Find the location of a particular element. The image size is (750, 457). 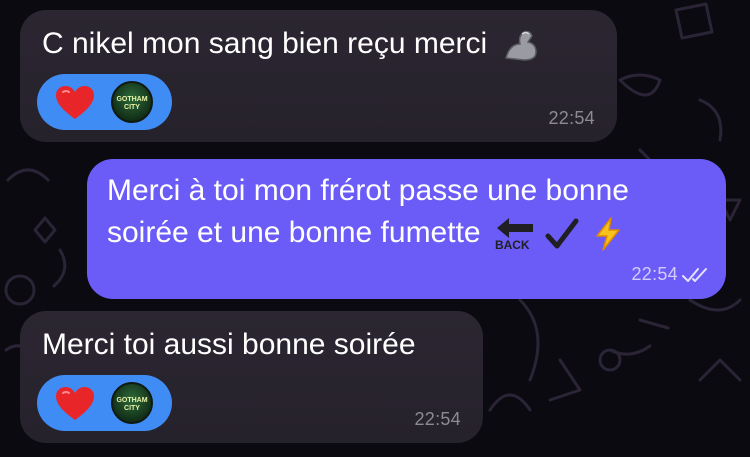

message-text: C nikel mon sang bien reçu merci is located at coordinates (291, 44).